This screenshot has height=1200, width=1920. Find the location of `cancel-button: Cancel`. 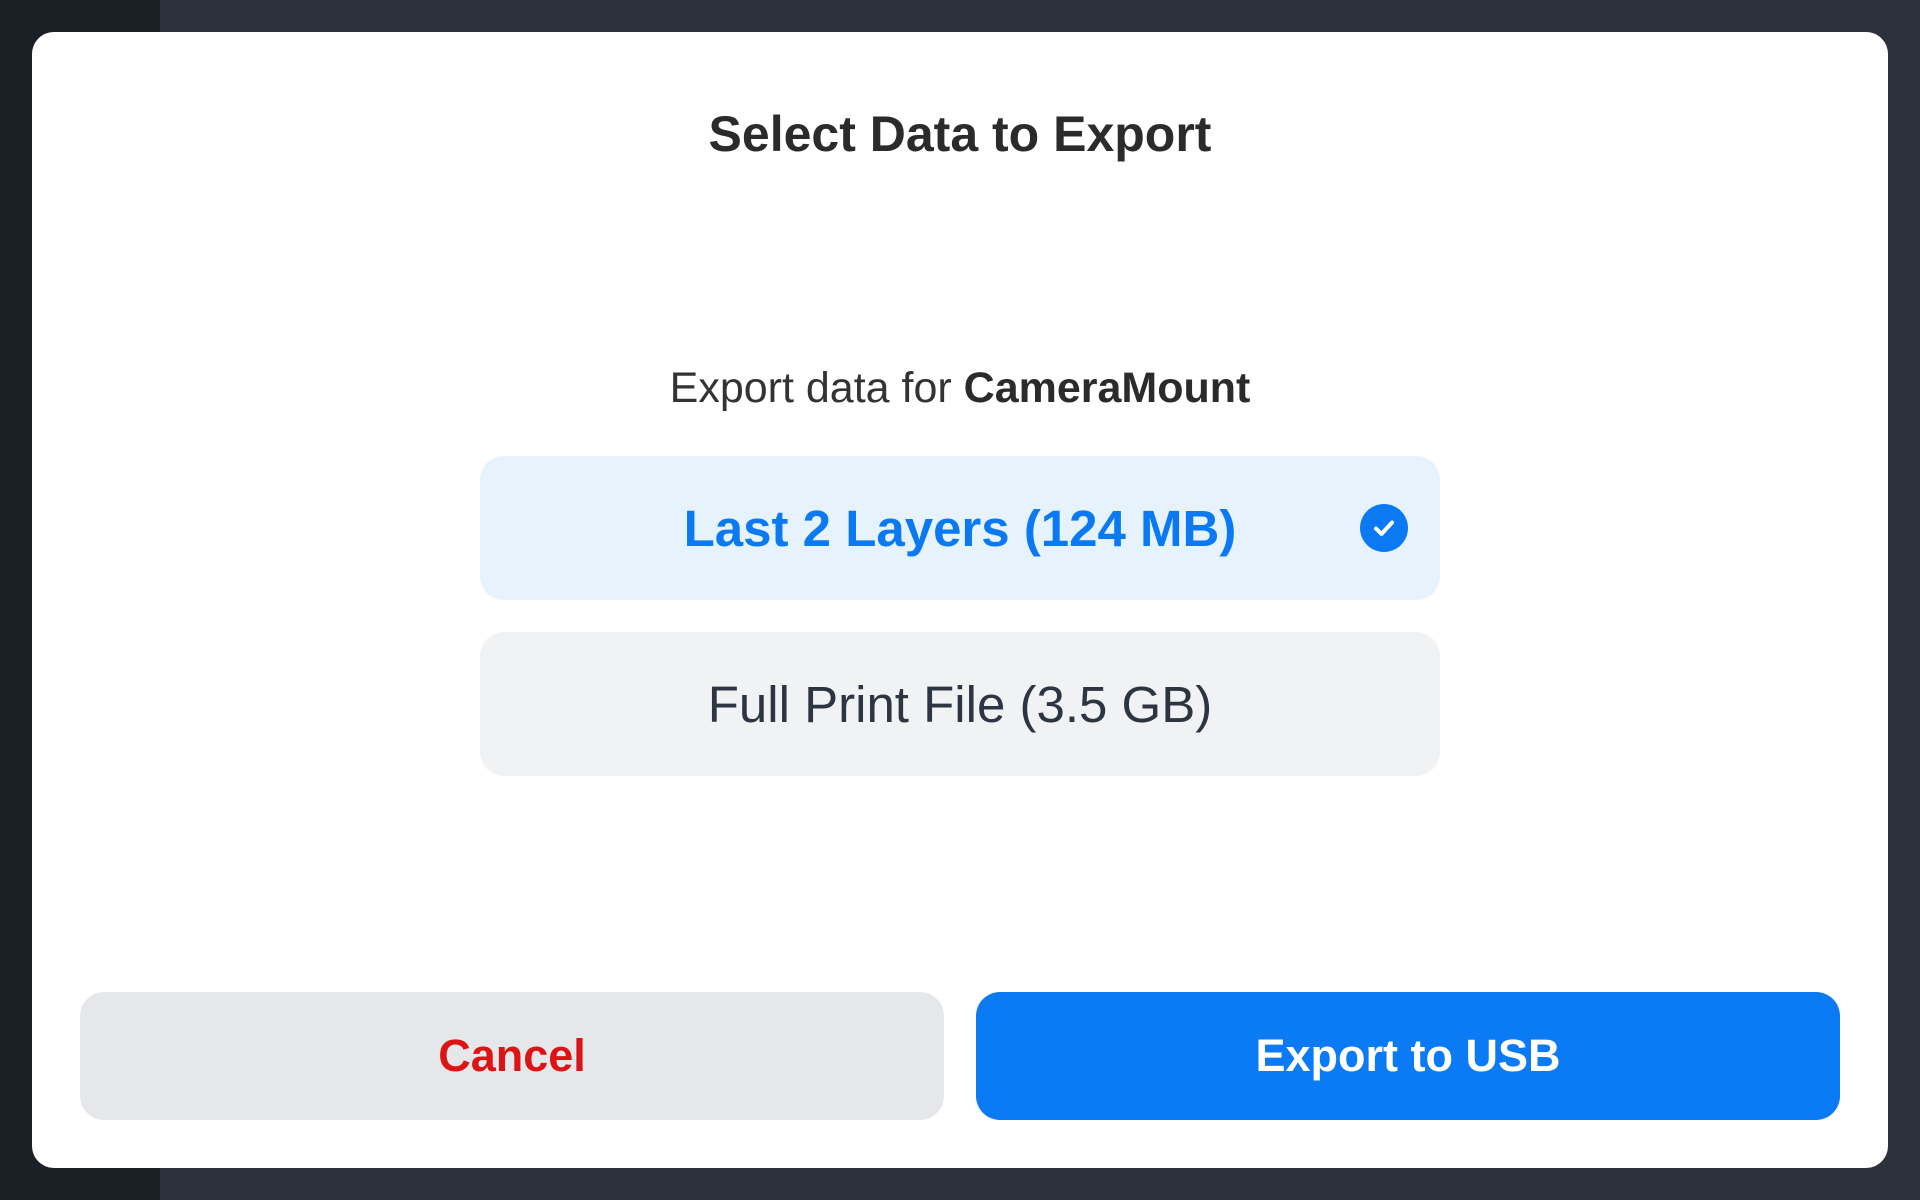

cancel-button: Cancel is located at coordinates (512, 1056).